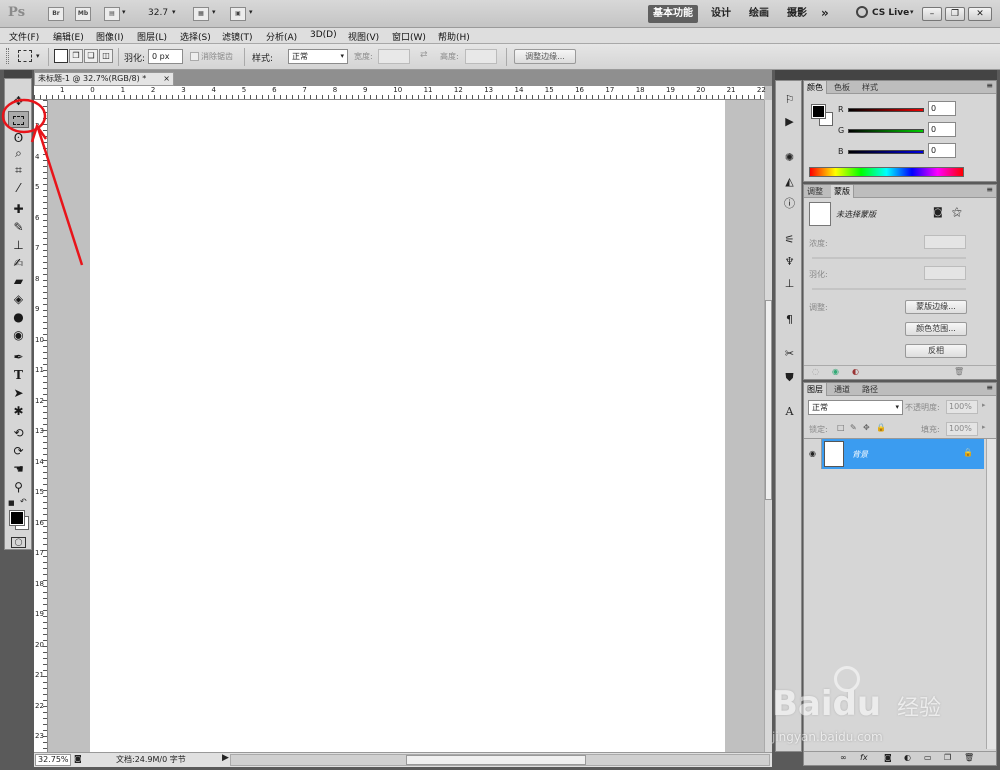 Image resolution: width=1000 pixels, height=770 pixels. Describe the element at coordinates (789, 319) in the screenshot. I see `paragraph-icon: ¶` at that location.